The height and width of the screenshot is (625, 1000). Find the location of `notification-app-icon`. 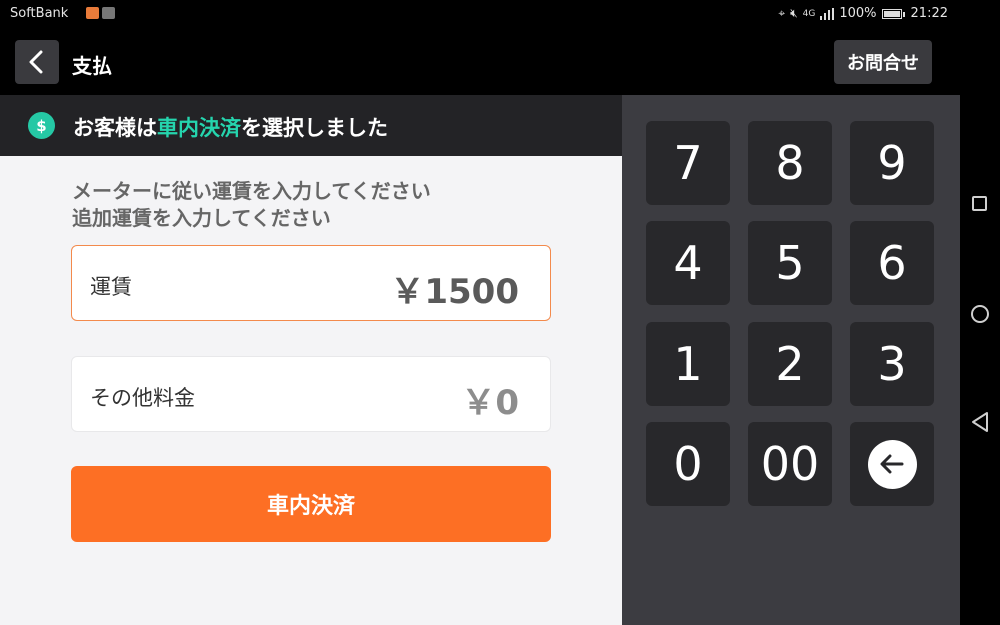

notification-app-icon is located at coordinates (92, 13).